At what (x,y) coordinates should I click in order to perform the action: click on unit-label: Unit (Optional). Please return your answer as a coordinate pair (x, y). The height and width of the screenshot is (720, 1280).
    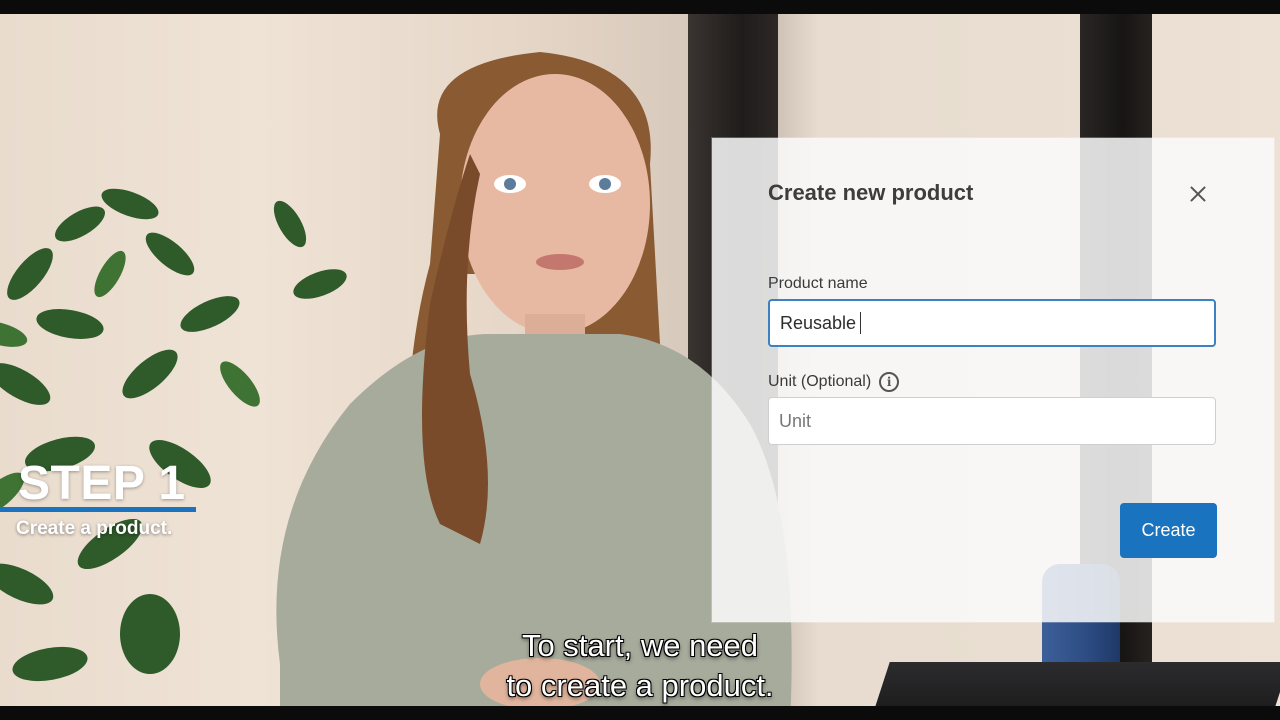
    Looking at the image, I should click on (820, 381).